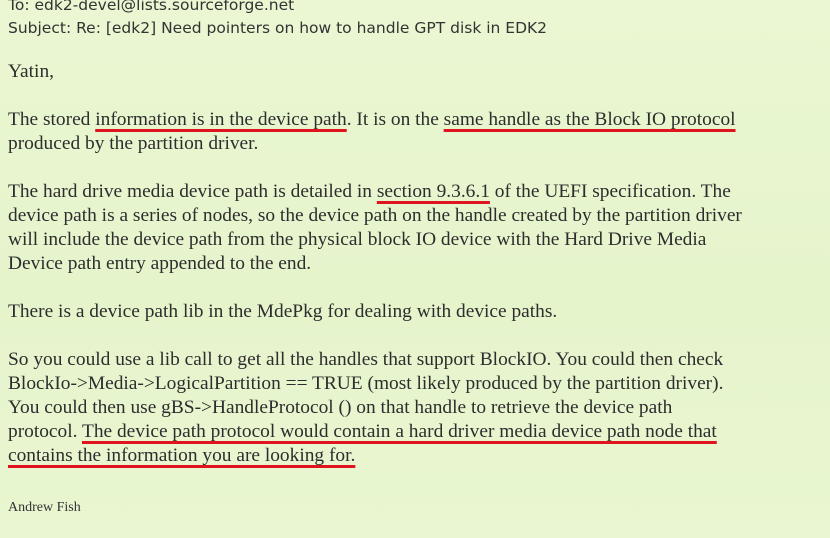  What do you see at coordinates (395, 119) in the screenshot?
I see `p1-text-b: . It is on the` at bounding box center [395, 119].